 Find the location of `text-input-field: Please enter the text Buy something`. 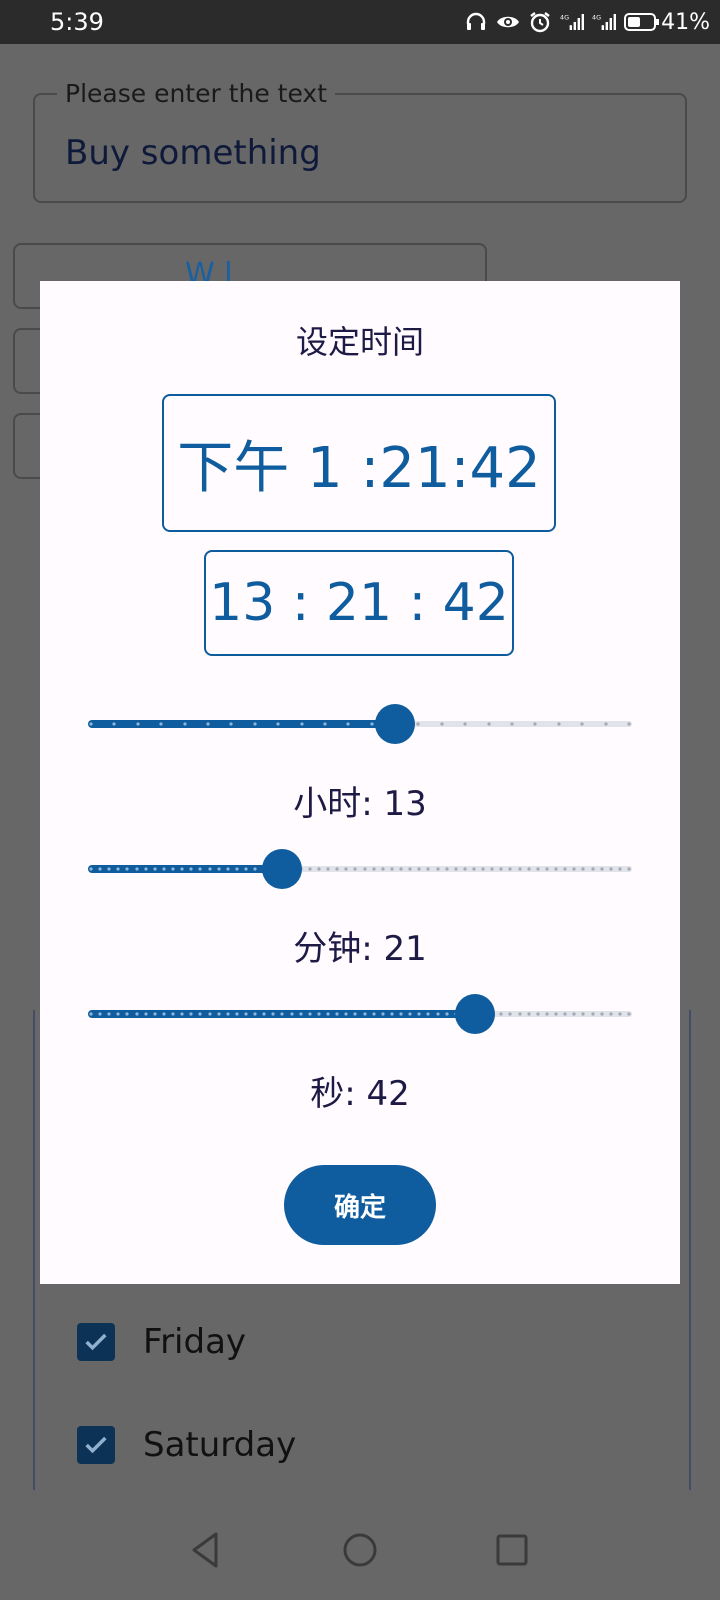

text-input-field: Please enter the text Buy something is located at coordinates (360, 141).